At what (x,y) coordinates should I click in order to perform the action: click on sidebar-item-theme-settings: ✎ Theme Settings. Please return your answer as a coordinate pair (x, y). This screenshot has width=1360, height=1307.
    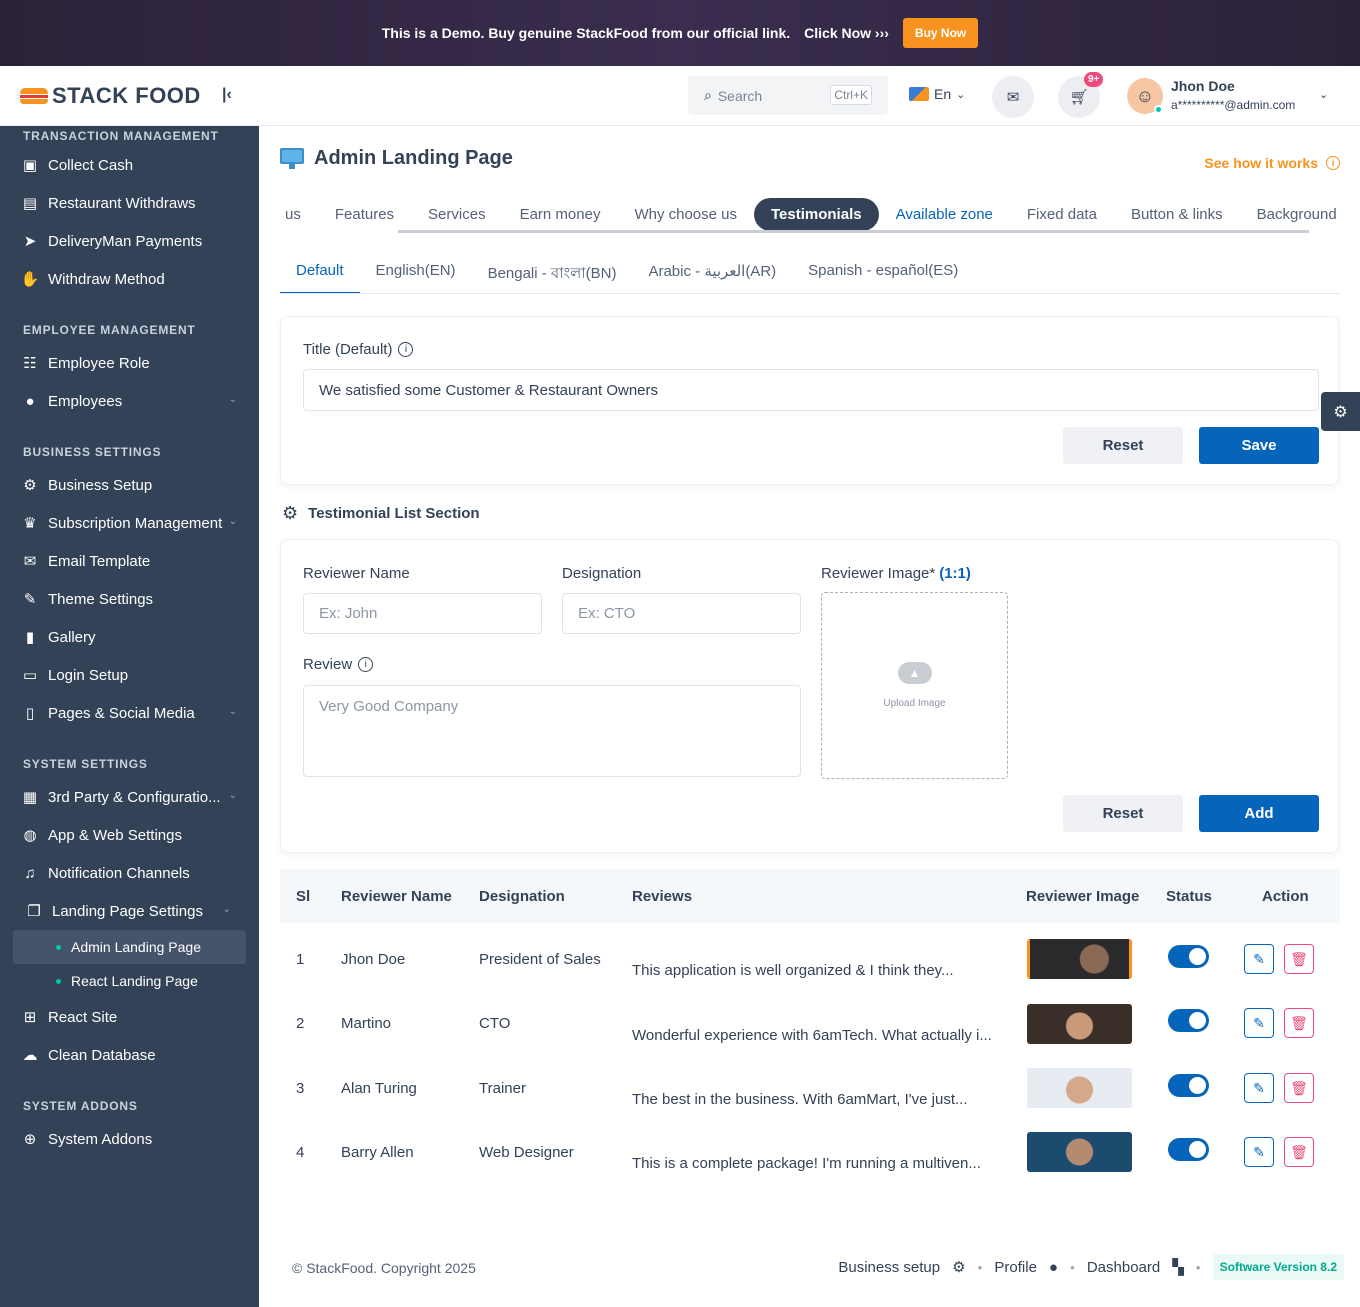
    Looking at the image, I should click on (129, 599).